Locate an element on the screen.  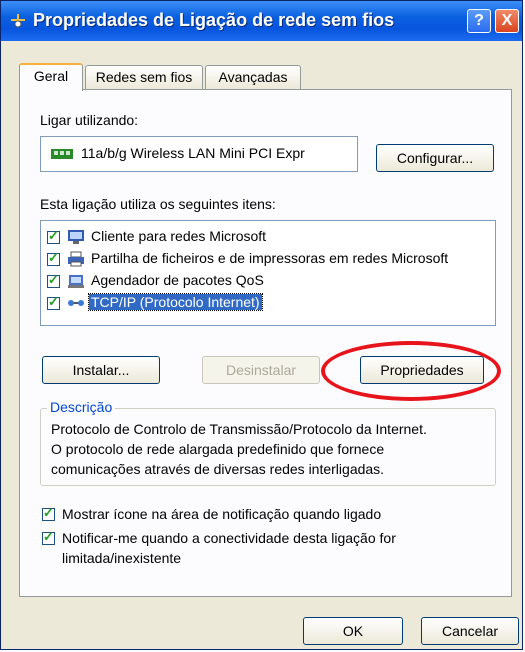
printer-share-icon is located at coordinates (76, 259).